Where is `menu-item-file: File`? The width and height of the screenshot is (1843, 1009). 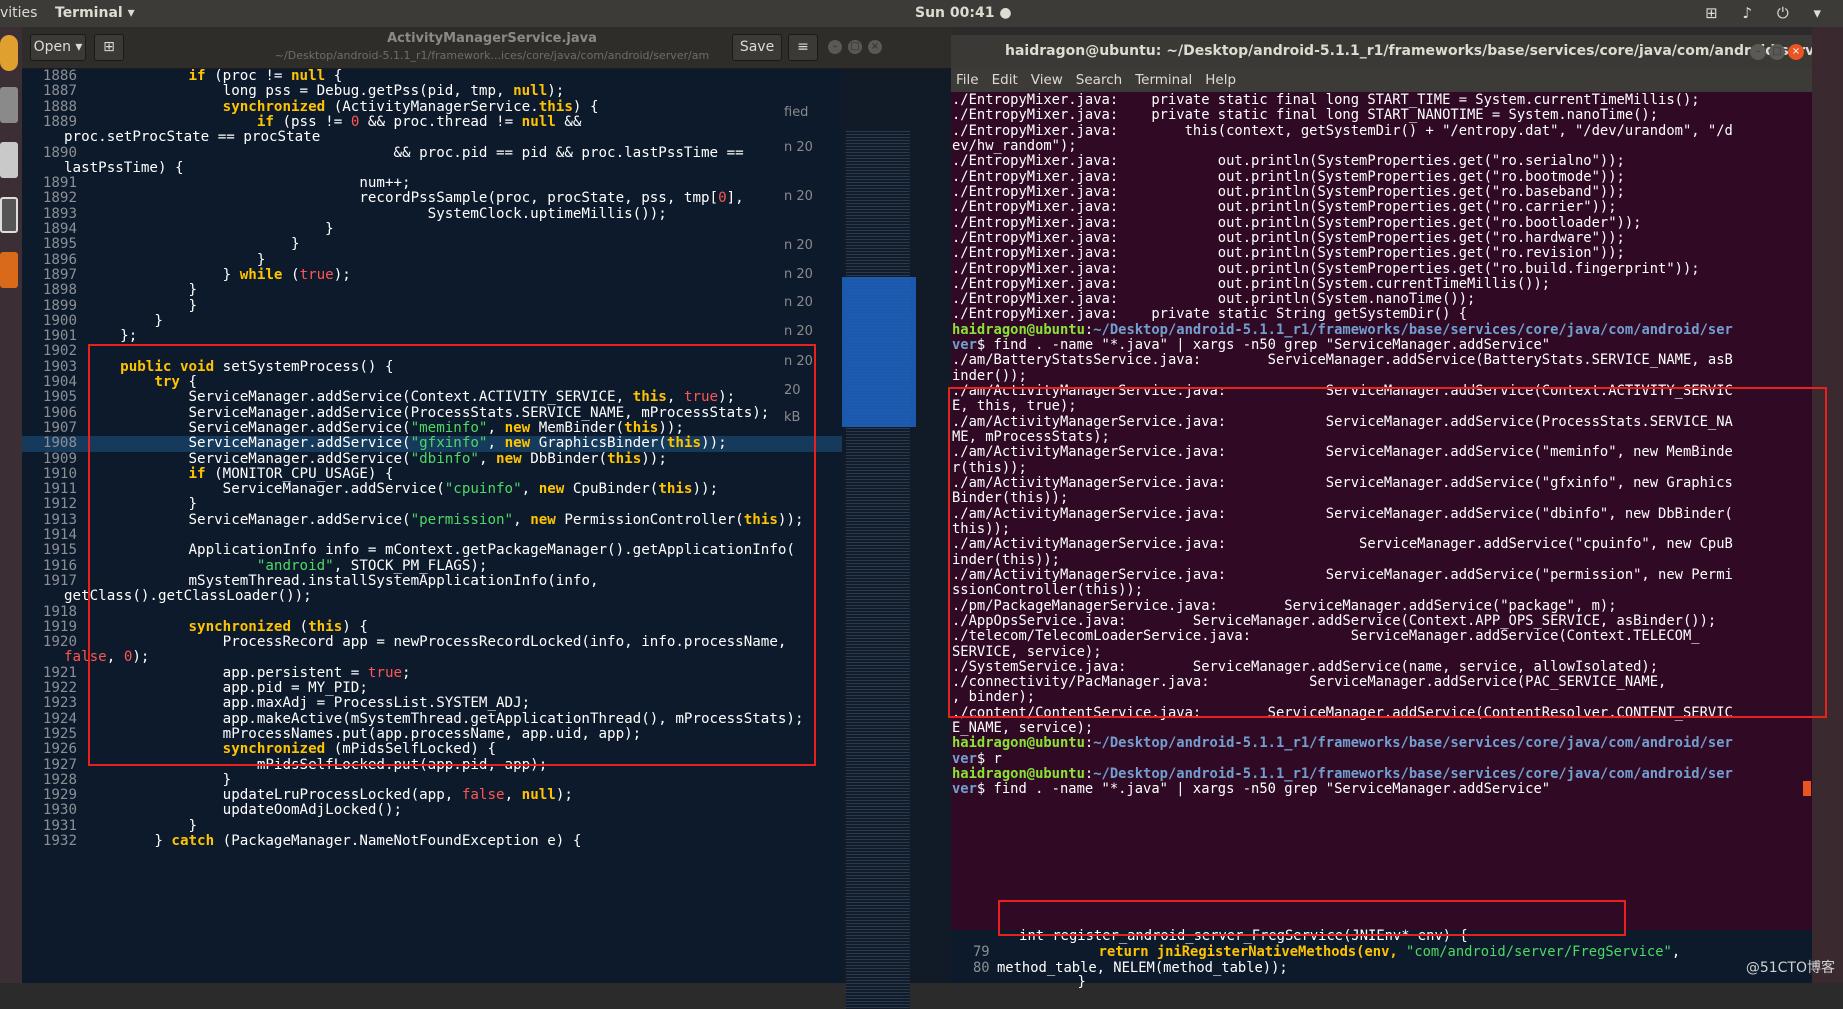
menu-item-file: File is located at coordinates (967, 80).